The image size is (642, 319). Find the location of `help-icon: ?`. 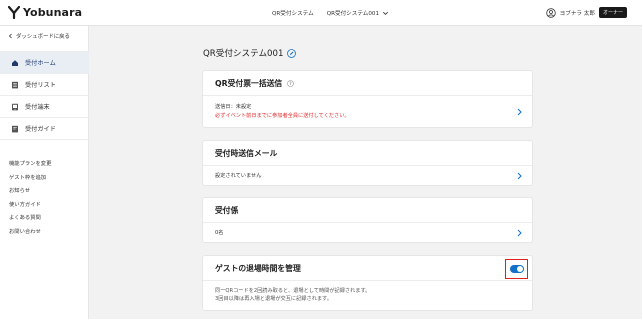

help-icon: ? is located at coordinates (291, 83).